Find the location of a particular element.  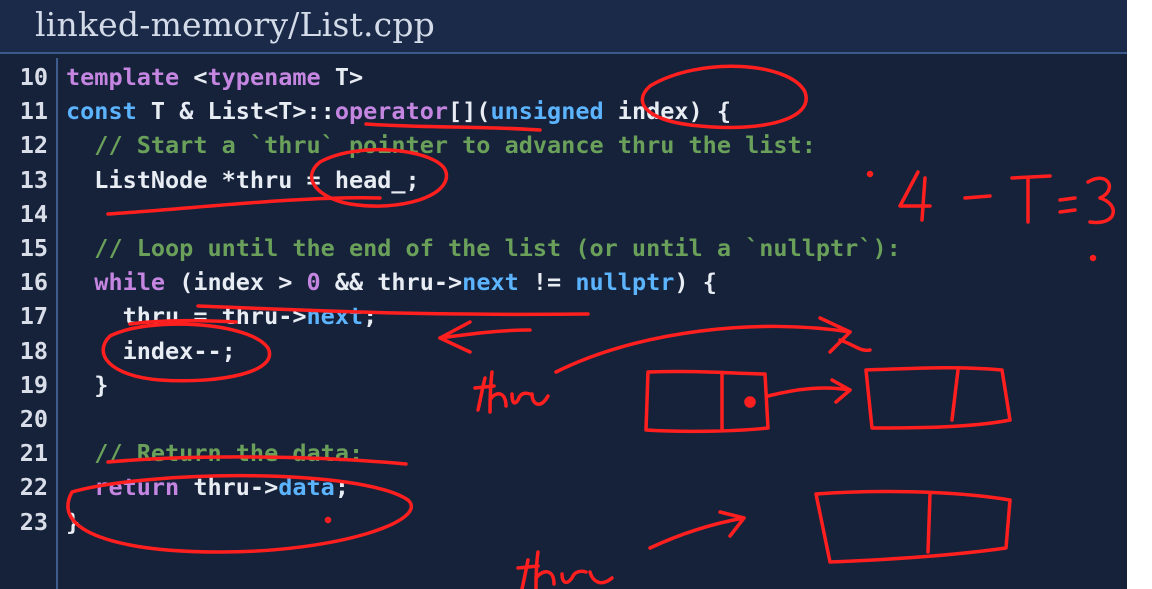

line-number: 12 is located at coordinates (33, 145).